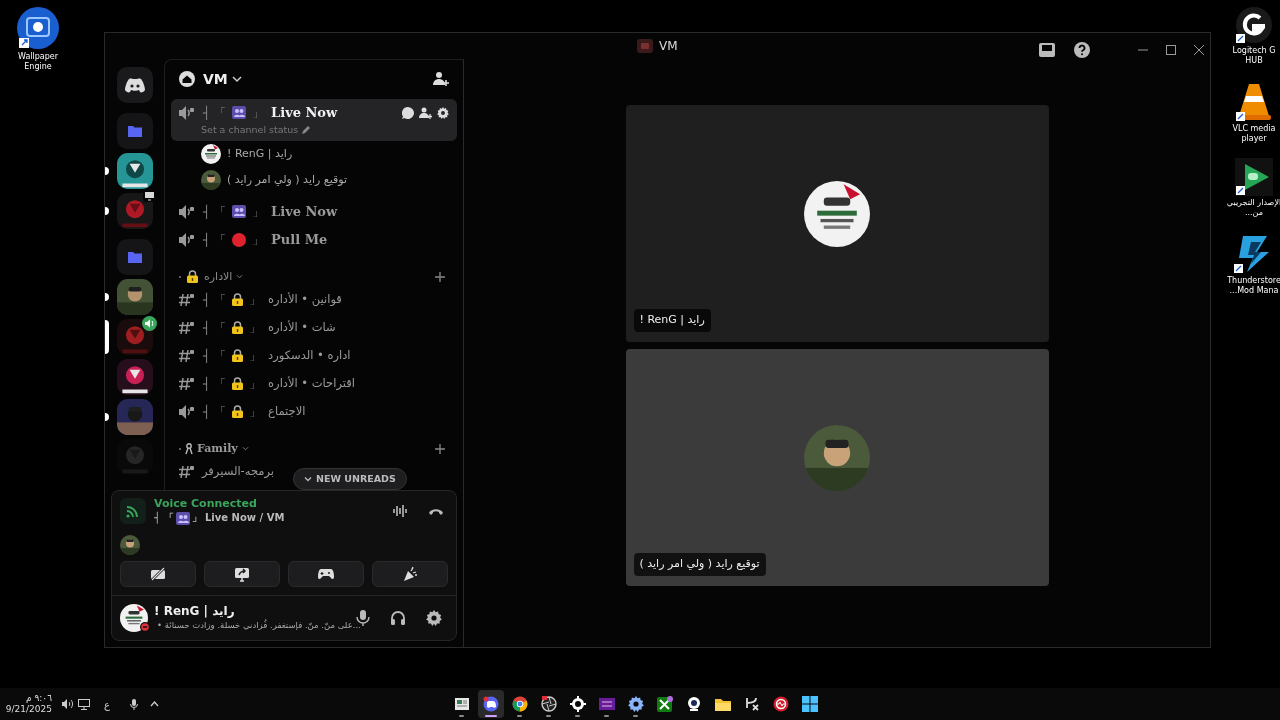 The width and height of the screenshot is (1280, 720). Describe the element at coordinates (28, 709) in the screenshot. I see `clock-date: 9/21/2025` at that location.